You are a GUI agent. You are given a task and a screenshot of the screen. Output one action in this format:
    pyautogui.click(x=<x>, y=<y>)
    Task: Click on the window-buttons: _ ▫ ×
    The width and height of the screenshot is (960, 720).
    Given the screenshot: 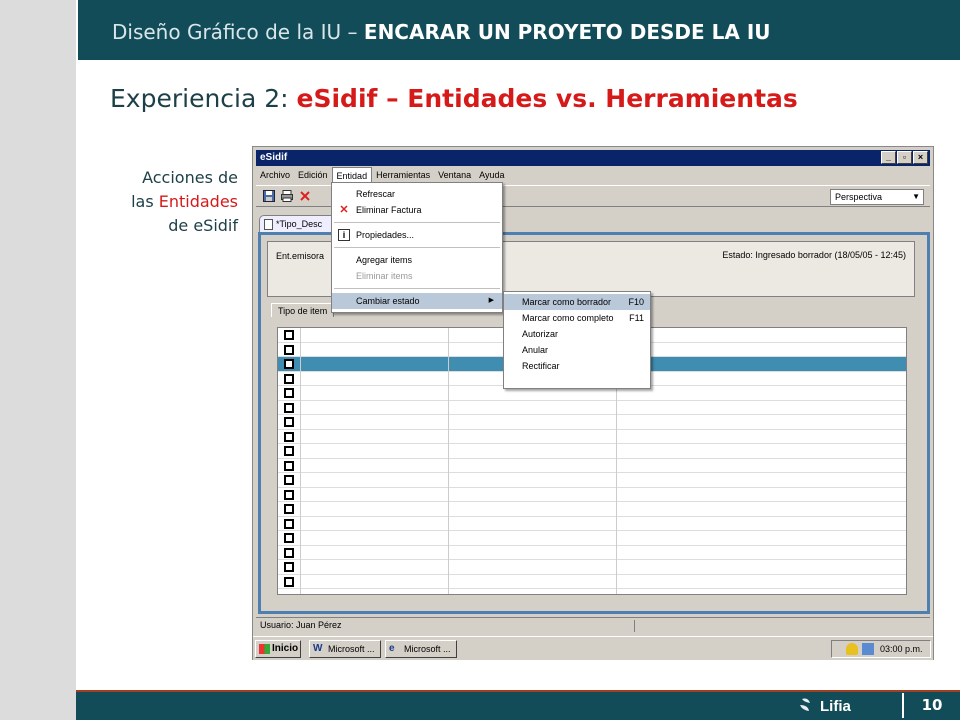 What is the action you would take?
    pyautogui.click(x=904, y=157)
    